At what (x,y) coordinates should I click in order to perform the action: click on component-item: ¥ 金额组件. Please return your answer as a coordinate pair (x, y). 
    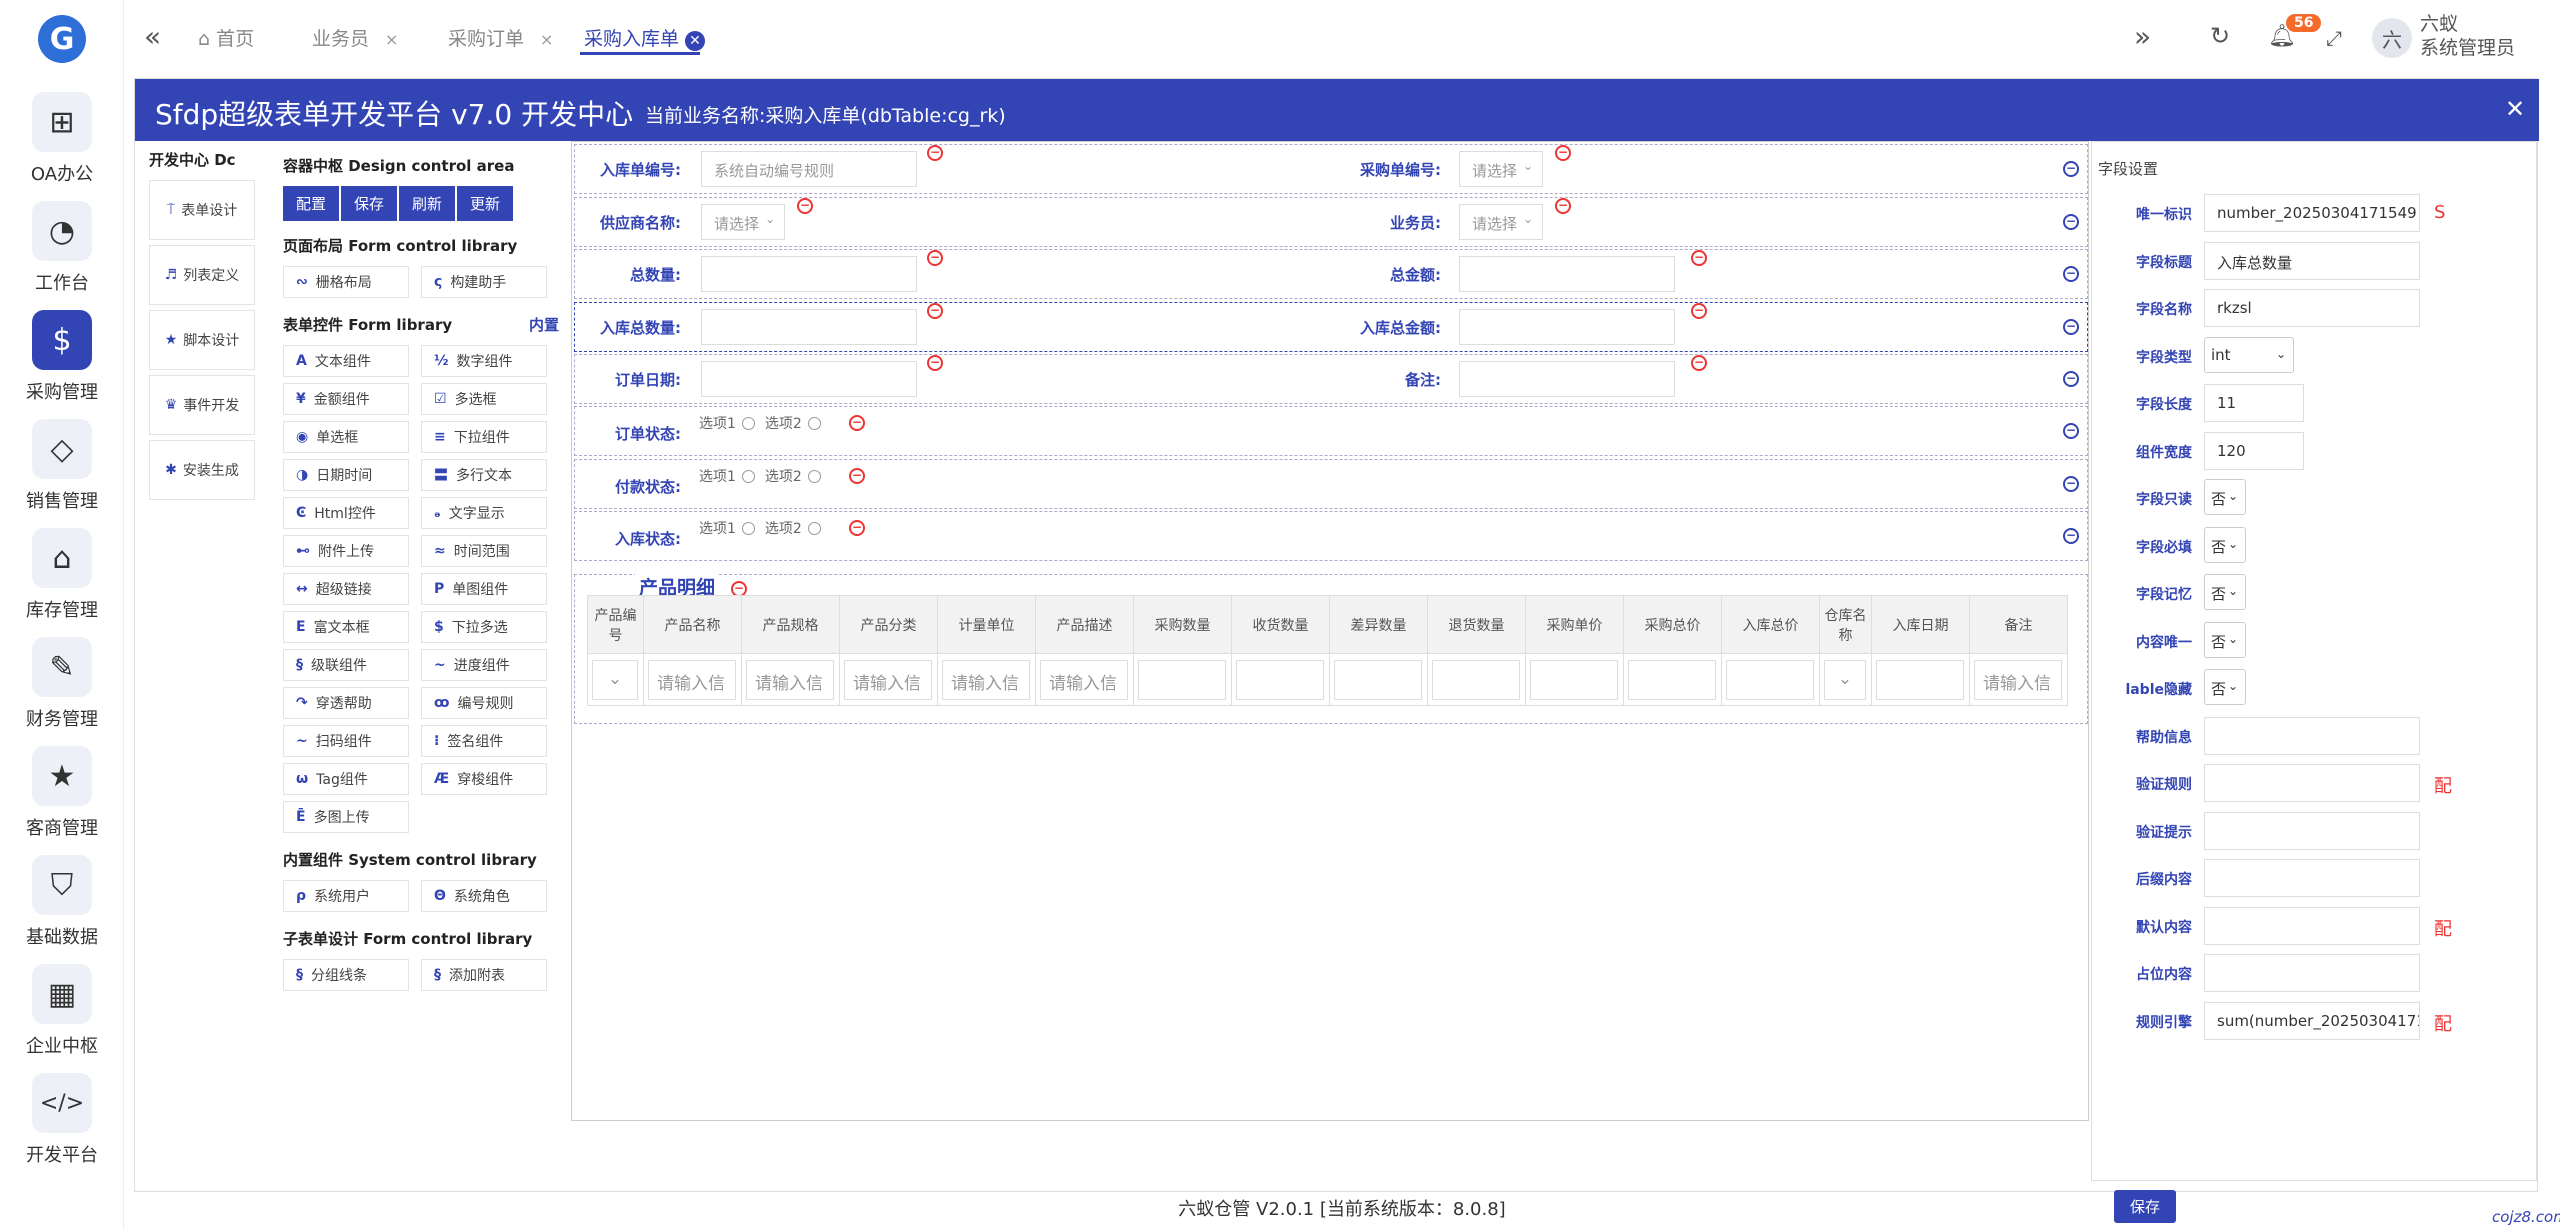
    Looking at the image, I should click on (346, 399).